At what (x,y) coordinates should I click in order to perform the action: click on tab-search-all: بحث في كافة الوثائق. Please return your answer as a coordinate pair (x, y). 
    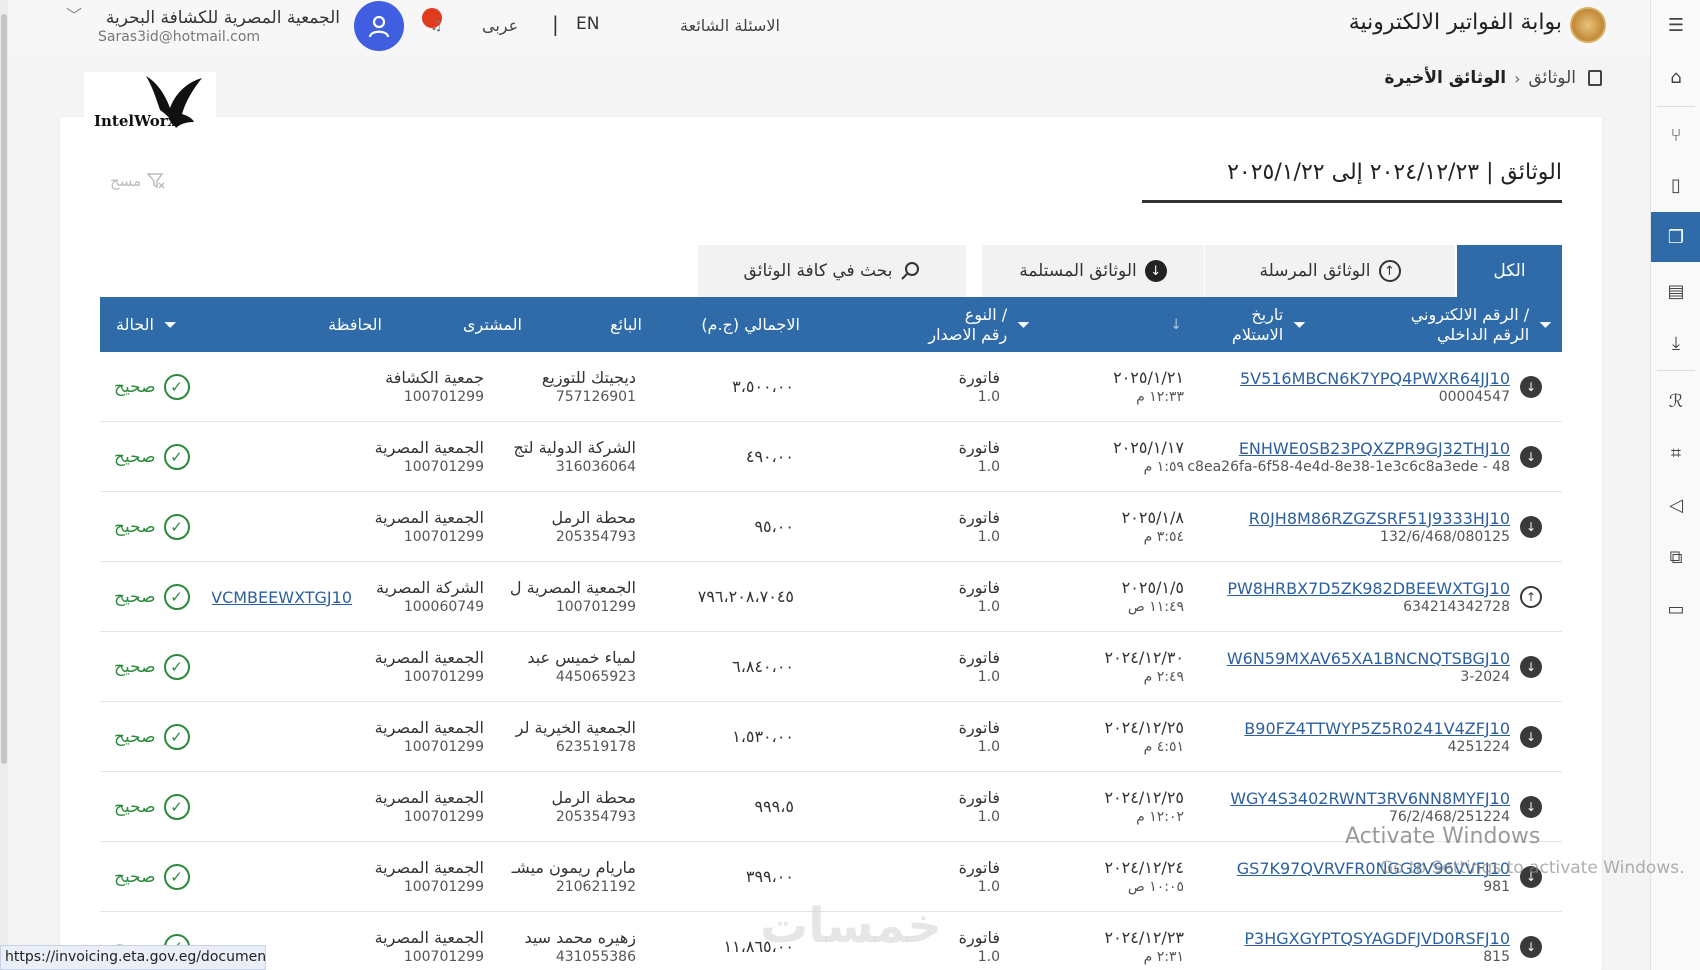
    Looking at the image, I should click on (832, 271).